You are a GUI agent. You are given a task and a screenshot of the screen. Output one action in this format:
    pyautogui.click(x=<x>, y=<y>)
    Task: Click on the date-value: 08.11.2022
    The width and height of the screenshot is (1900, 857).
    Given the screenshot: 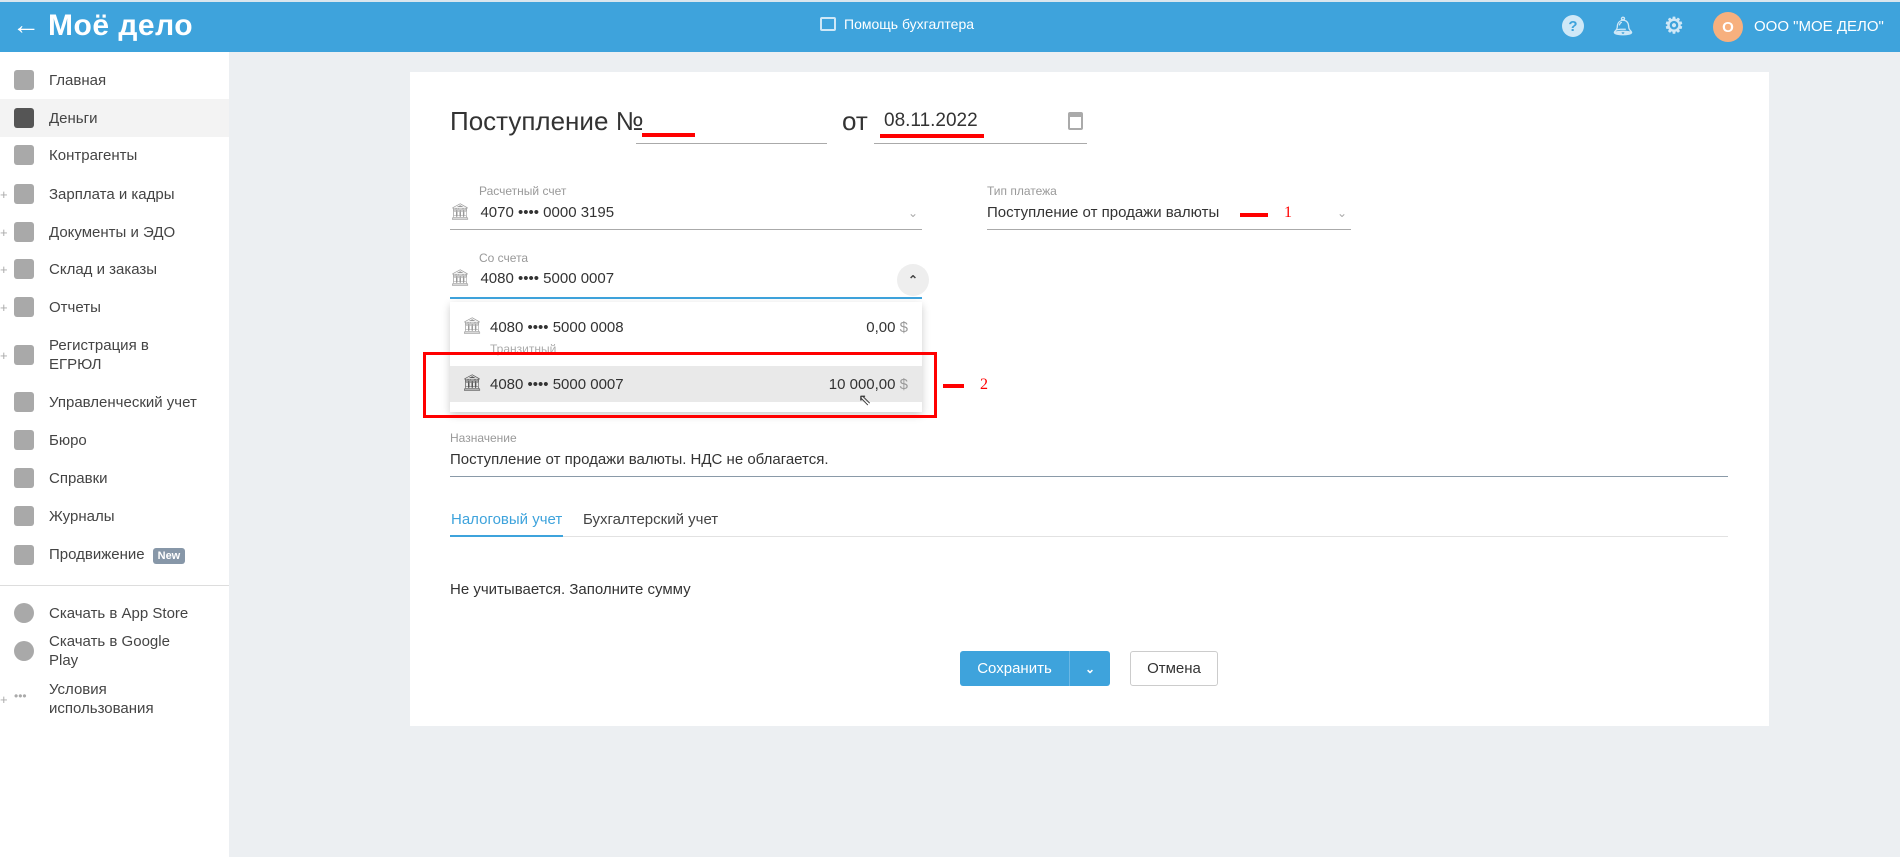 What is the action you would take?
    pyautogui.click(x=931, y=120)
    